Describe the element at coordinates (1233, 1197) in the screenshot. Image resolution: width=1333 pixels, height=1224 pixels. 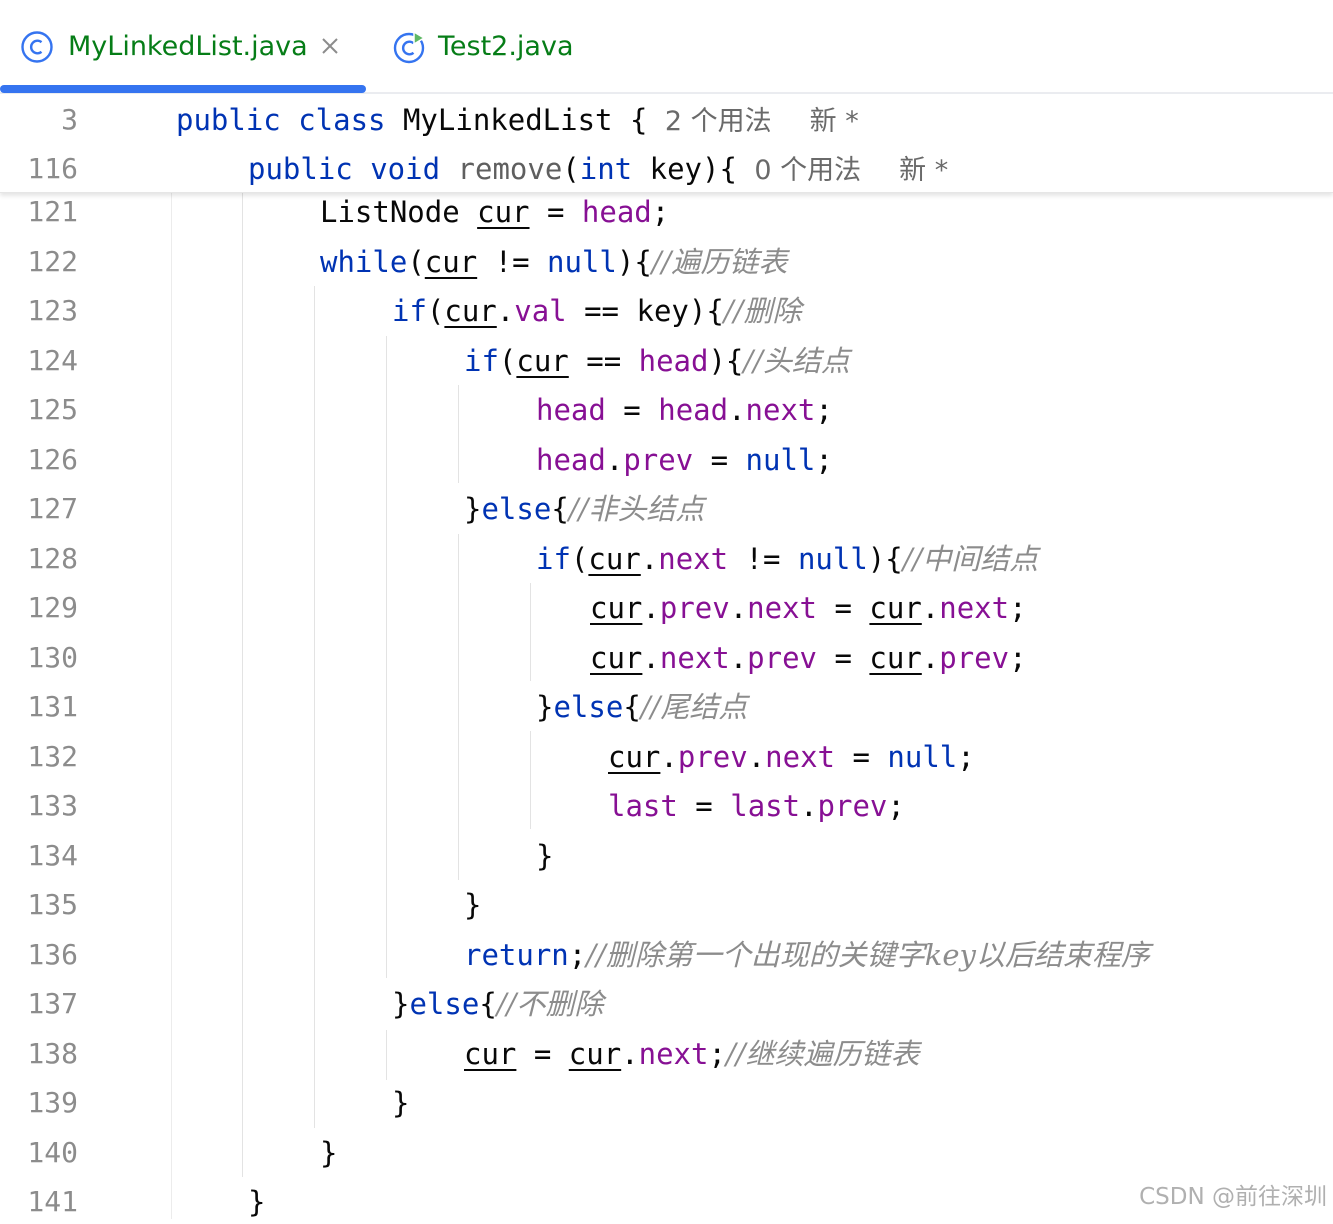
I see `watermark: CSDN @前往深圳` at that location.